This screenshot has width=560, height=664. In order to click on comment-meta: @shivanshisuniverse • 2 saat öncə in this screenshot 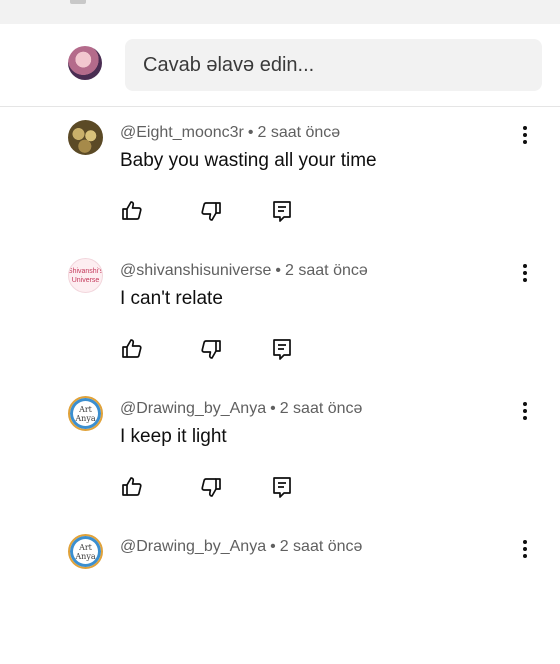, I will do `click(244, 271)`.